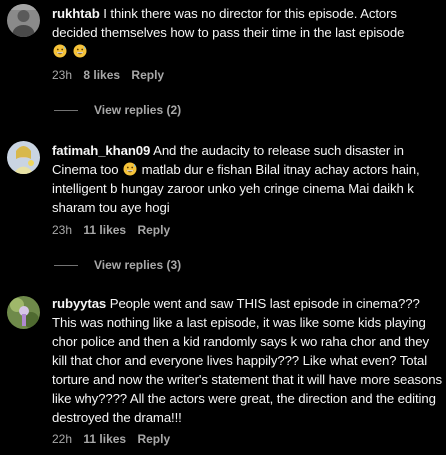 This screenshot has height=455, width=446. I want to click on view-replies-label: View replies (3), so click(138, 265).